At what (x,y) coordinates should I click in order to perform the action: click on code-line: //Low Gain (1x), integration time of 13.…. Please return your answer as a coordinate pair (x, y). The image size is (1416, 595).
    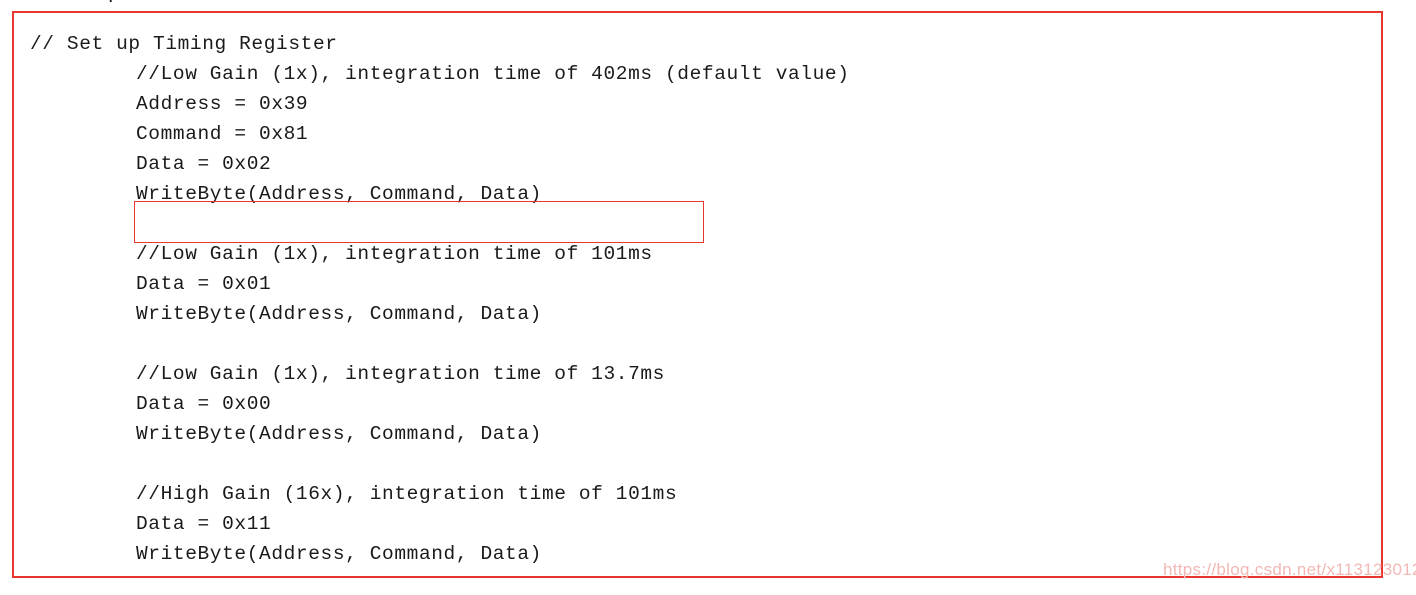
    Looking at the image, I should click on (400, 374).